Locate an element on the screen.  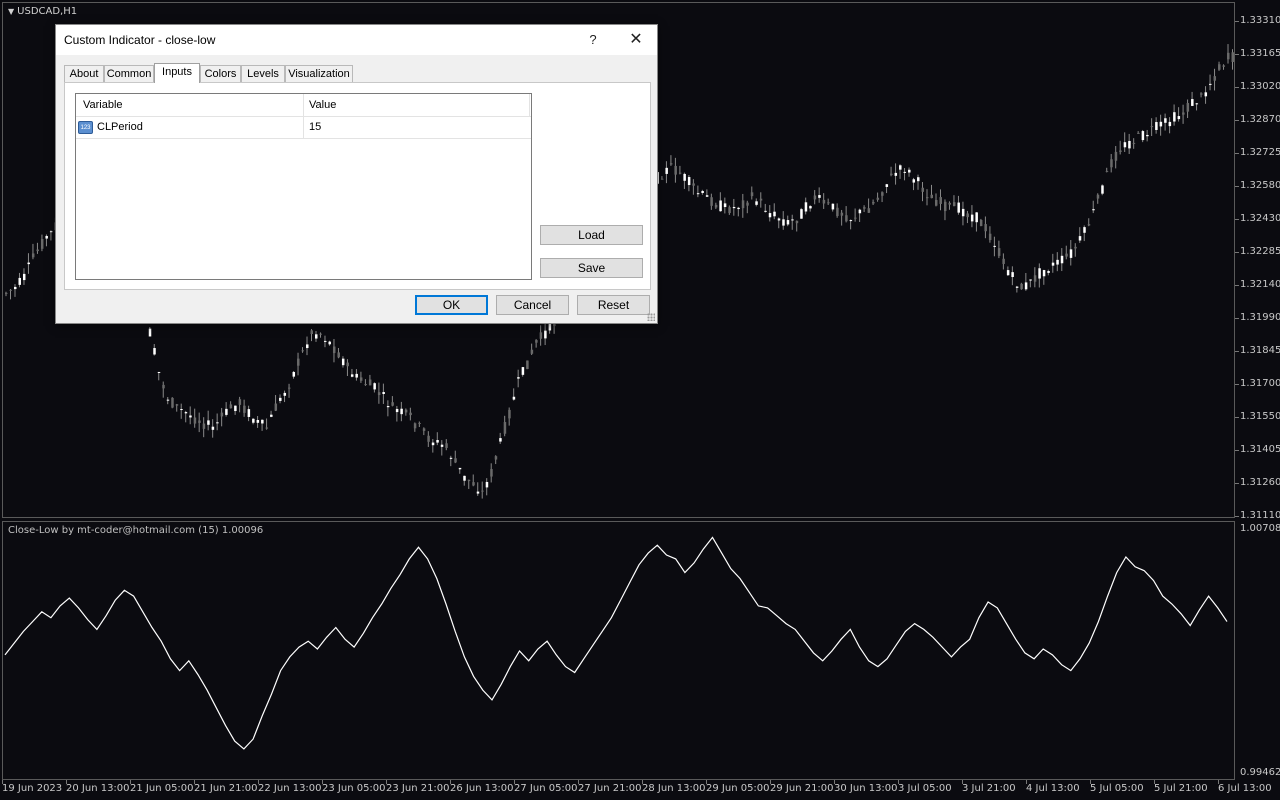
price-label: 1.32285 is located at coordinates (1260, 251).